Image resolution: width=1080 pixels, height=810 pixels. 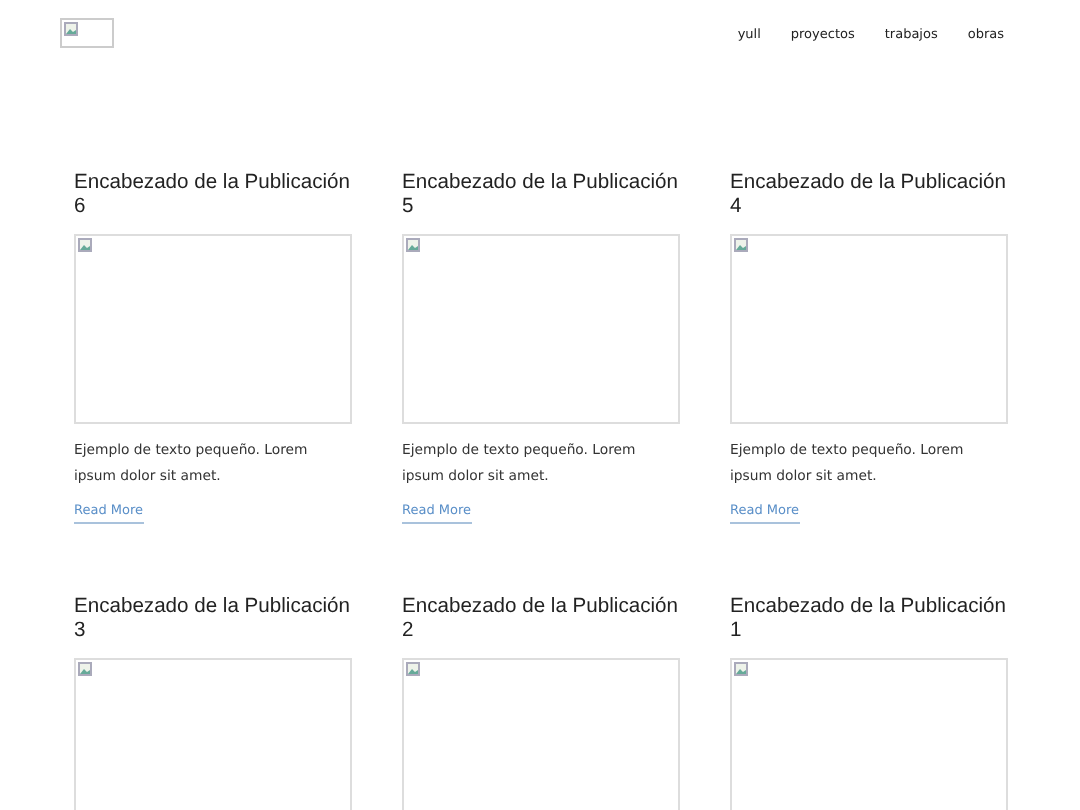 What do you see at coordinates (869, 620) in the screenshot?
I see `post-title: Encabezado de la Publicación 1` at bounding box center [869, 620].